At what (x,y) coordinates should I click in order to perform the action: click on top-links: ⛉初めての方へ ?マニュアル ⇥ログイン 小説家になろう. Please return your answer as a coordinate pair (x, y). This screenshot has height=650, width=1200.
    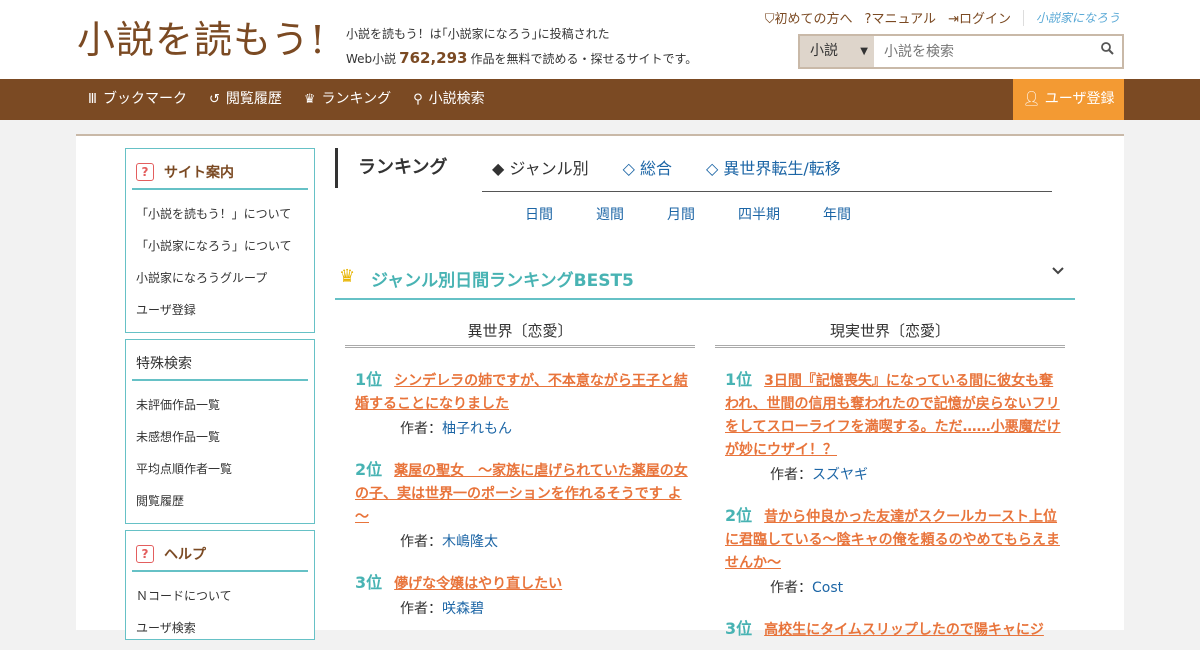
    Looking at the image, I should click on (942, 17).